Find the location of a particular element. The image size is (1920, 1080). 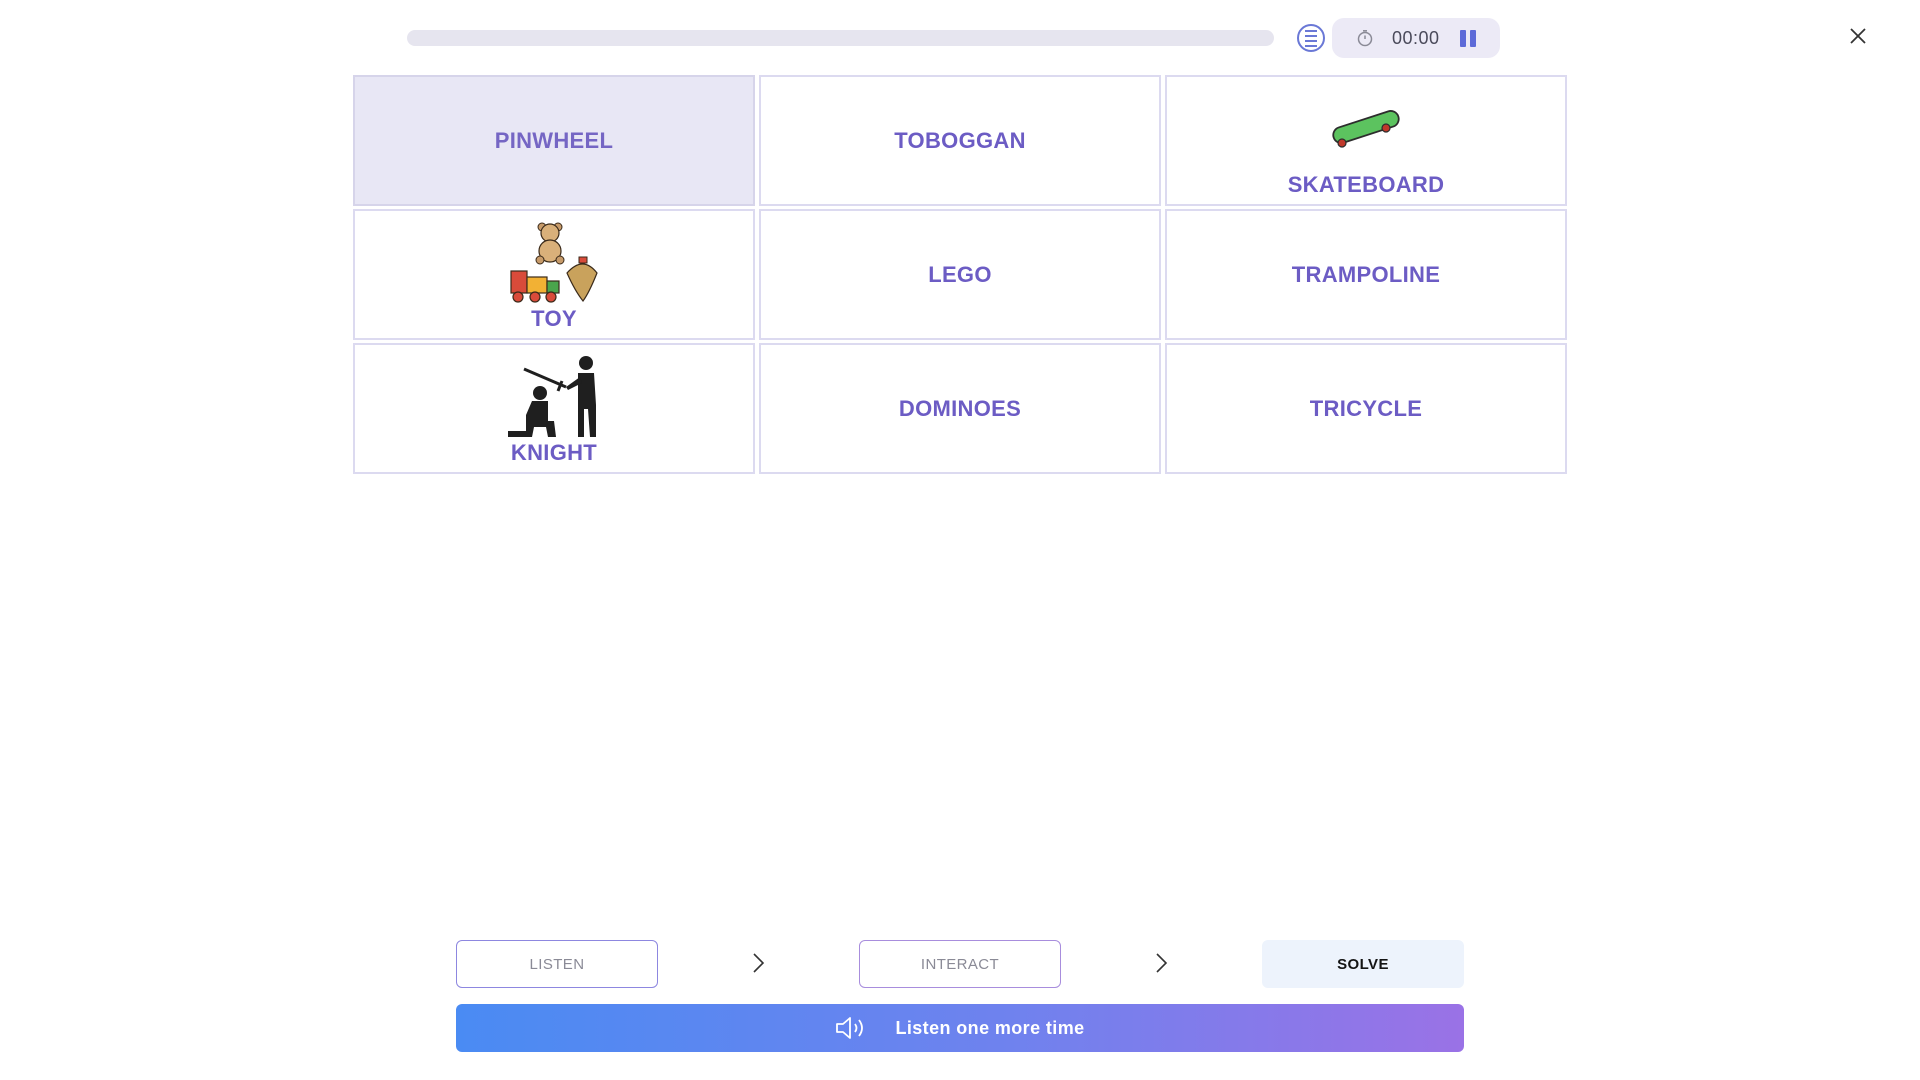

word-label: SKATEBOARD is located at coordinates (1366, 184).